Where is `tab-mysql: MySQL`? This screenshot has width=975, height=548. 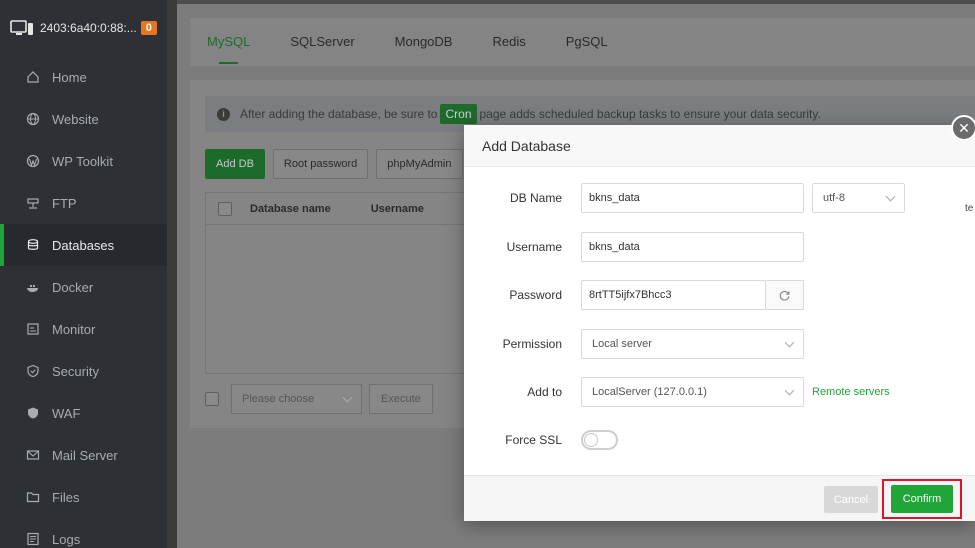
tab-mysql: MySQL is located at coordinates (228, 42).